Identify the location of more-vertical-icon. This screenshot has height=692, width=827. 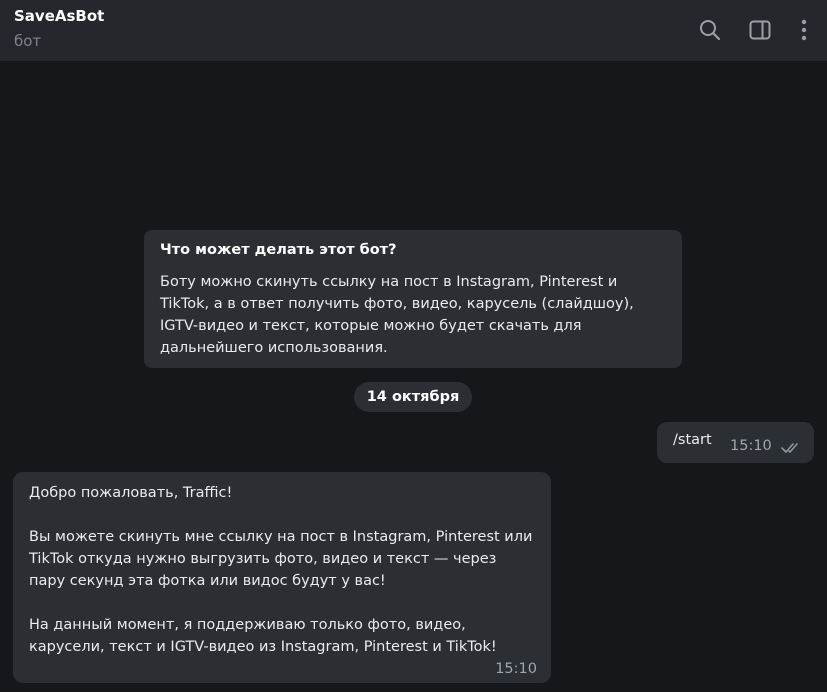
(804, 30).